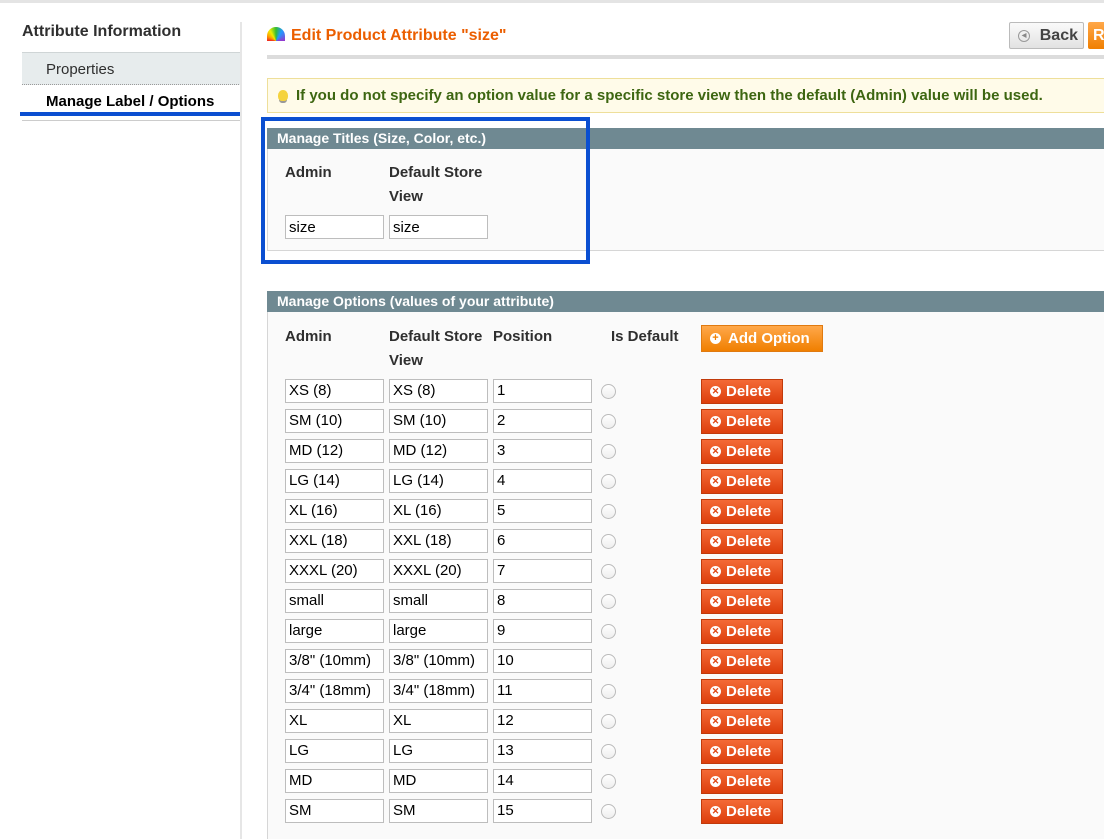 The image size is (1104, 839). What do you see at coordinates (334, 391) in the screenshot?
I see `option-admin-input: XS (8)` at bounding box center [334, 391].